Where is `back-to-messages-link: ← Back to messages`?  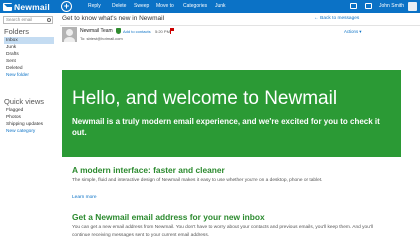
back-to-messages-link: ← Back to messages is located at coordinates (336, 18).